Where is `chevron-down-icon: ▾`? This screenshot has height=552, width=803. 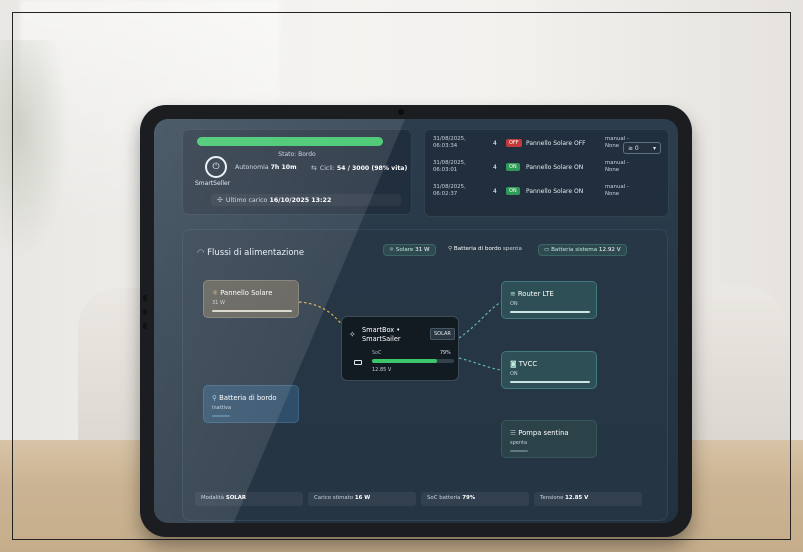
chevron-down-icon: ▾ is located at coordinates (654, 148).